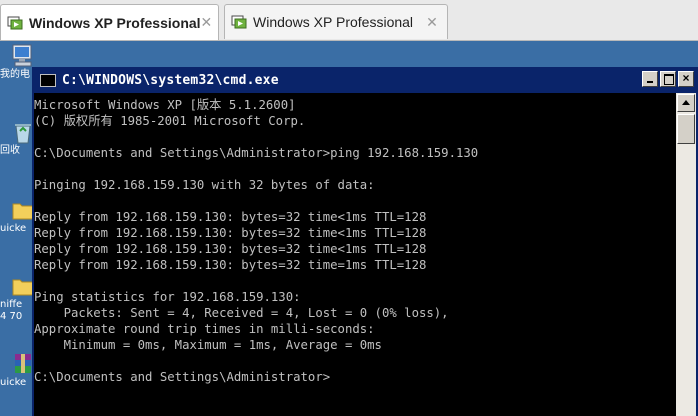 This screenshot has height=416, width=698. I want to click on cmd-titlebar: C:\WINDOWS\system32\cmd.exe ×, so click(365, 80).